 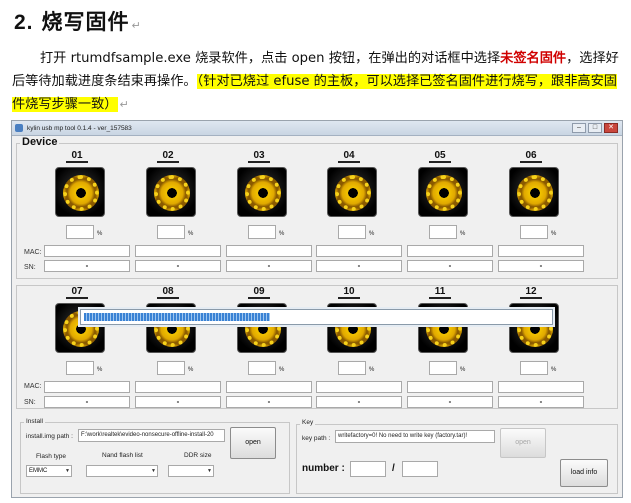 What do you see at coordinates (198, 455) in the screenshot?
I see `ddr-size-label: DDR size` at bounding box center [198, 455].